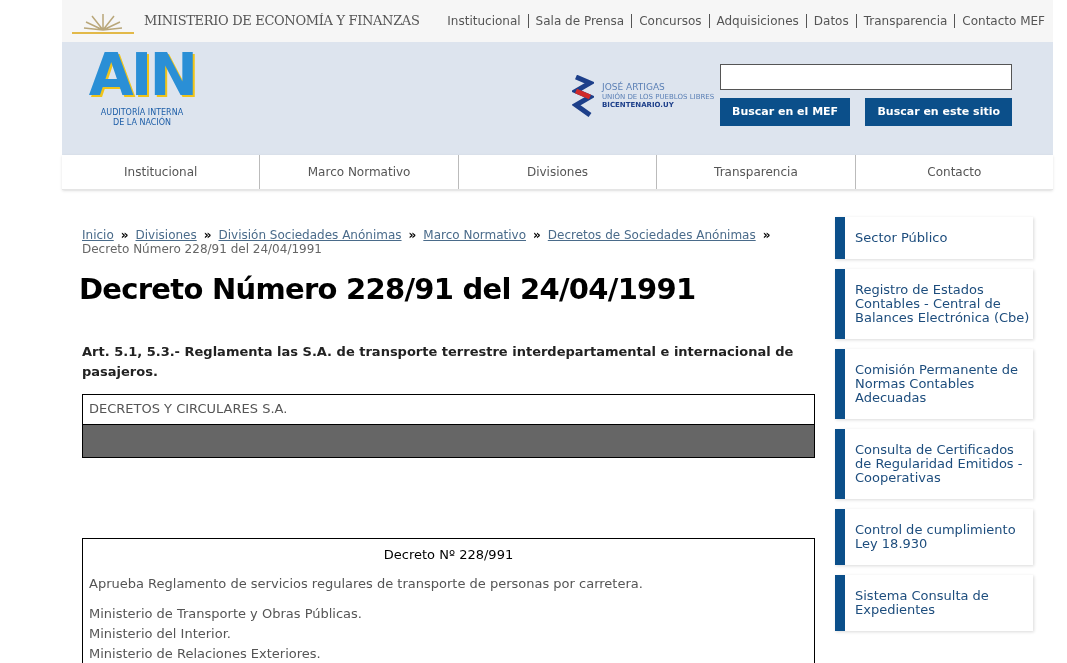 This screenshot has width=1067, height=663. Describe the element at coordinates (366, 584) in the screenshot. I see `decree-description: Aprueba Reglamento de servicios regulares de transporte de personas por carretera.` at that location.